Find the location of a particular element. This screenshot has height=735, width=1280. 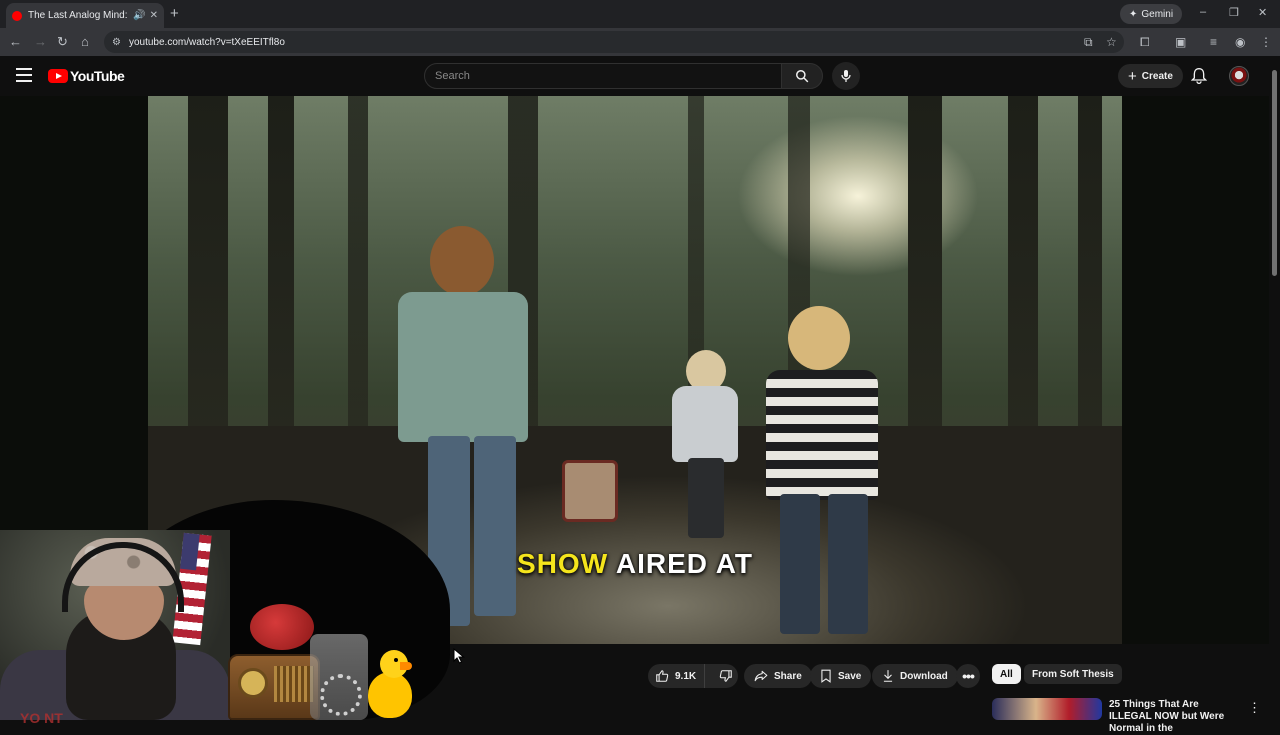

restore-button: ❐ is located at coordinates (1234, 12).